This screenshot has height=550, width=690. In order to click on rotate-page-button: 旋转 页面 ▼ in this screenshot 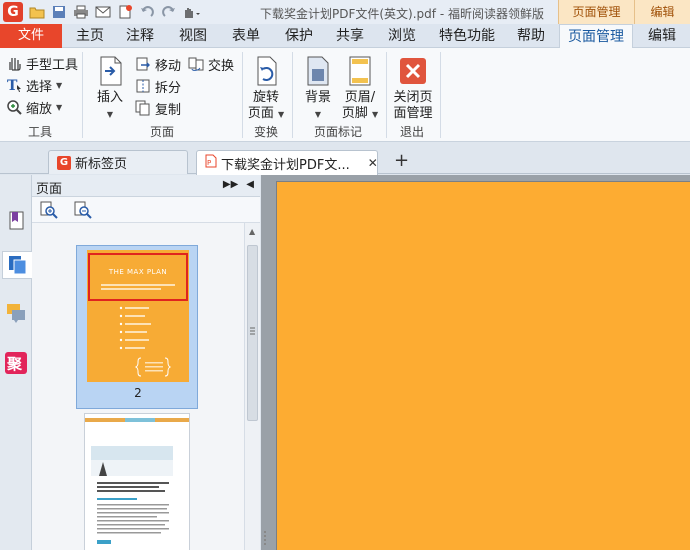, I will do `click(266, 88)`.